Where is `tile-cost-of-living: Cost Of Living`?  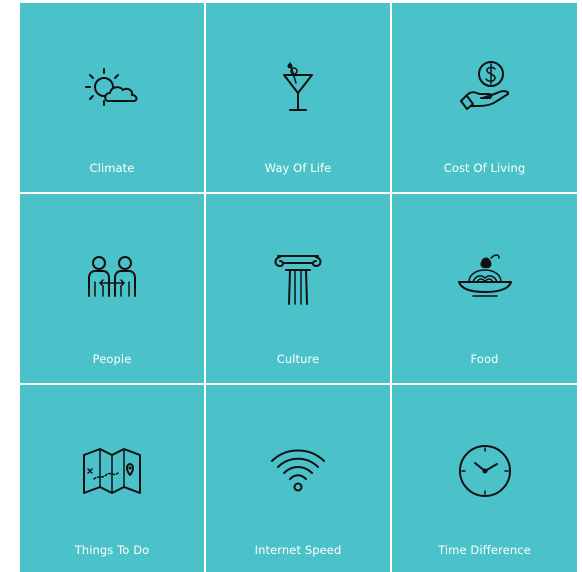 tile-cost-of-living: Cost Of Living is located at coordinates (484, 97).